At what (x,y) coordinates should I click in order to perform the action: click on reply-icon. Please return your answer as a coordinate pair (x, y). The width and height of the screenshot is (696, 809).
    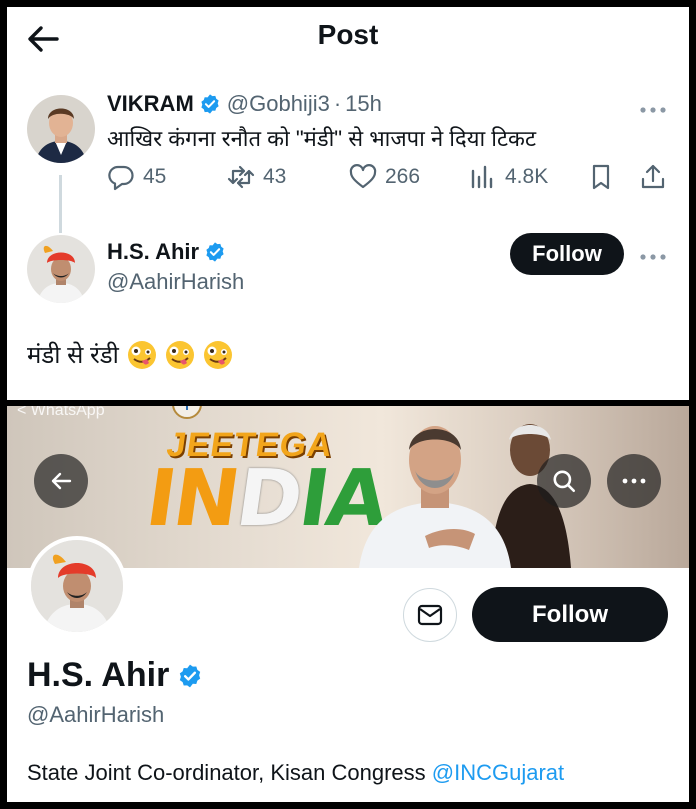
    Looking at the image, I should click on (121, 178).